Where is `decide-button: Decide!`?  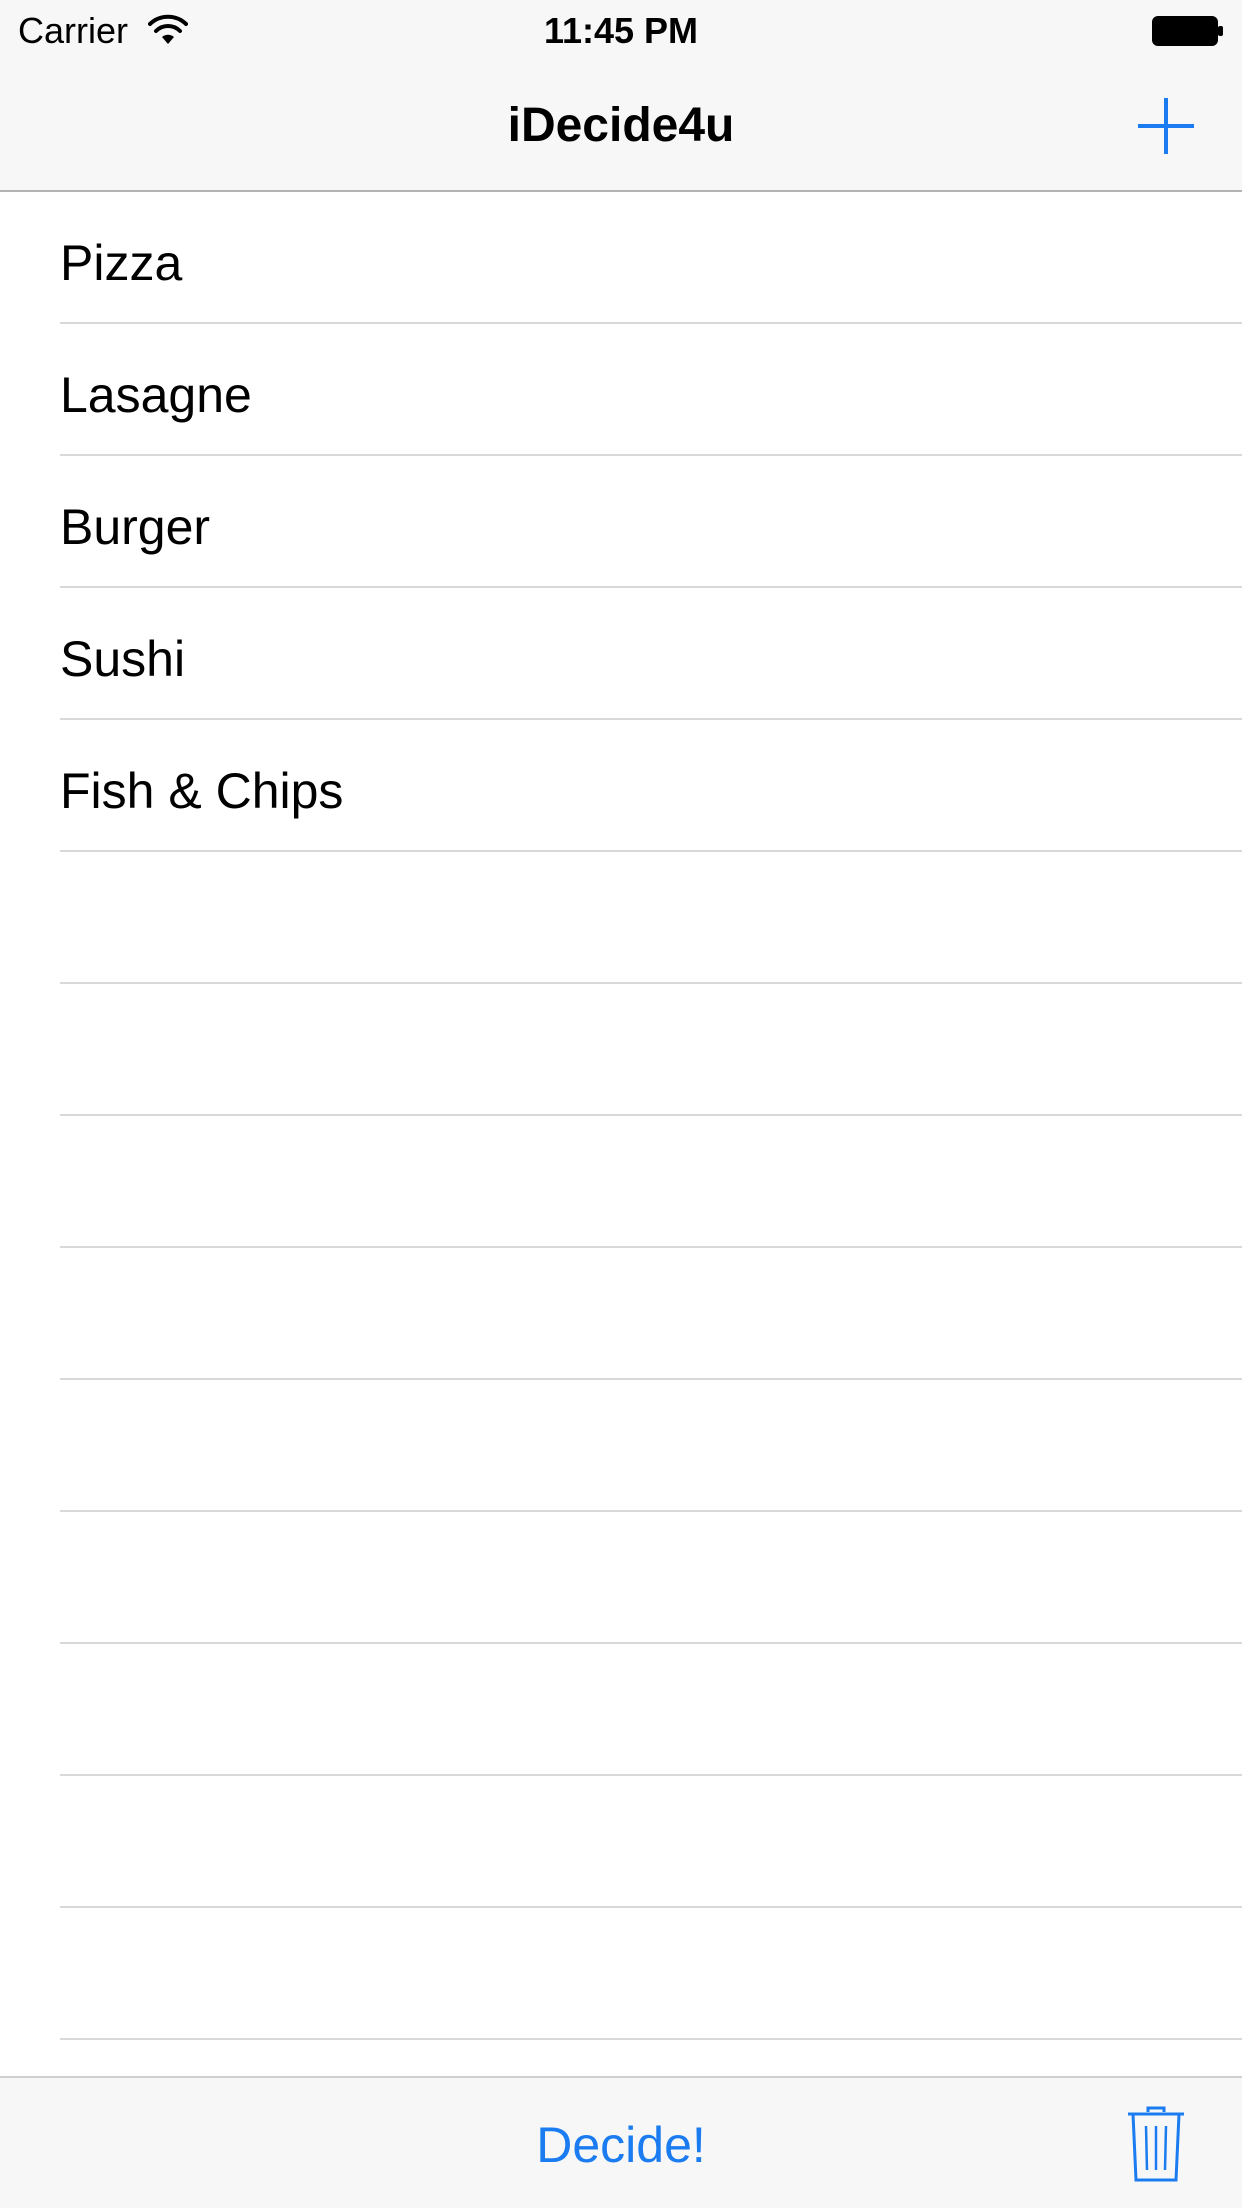
decide-button: Decide! is located at coordinates (621, 2145).